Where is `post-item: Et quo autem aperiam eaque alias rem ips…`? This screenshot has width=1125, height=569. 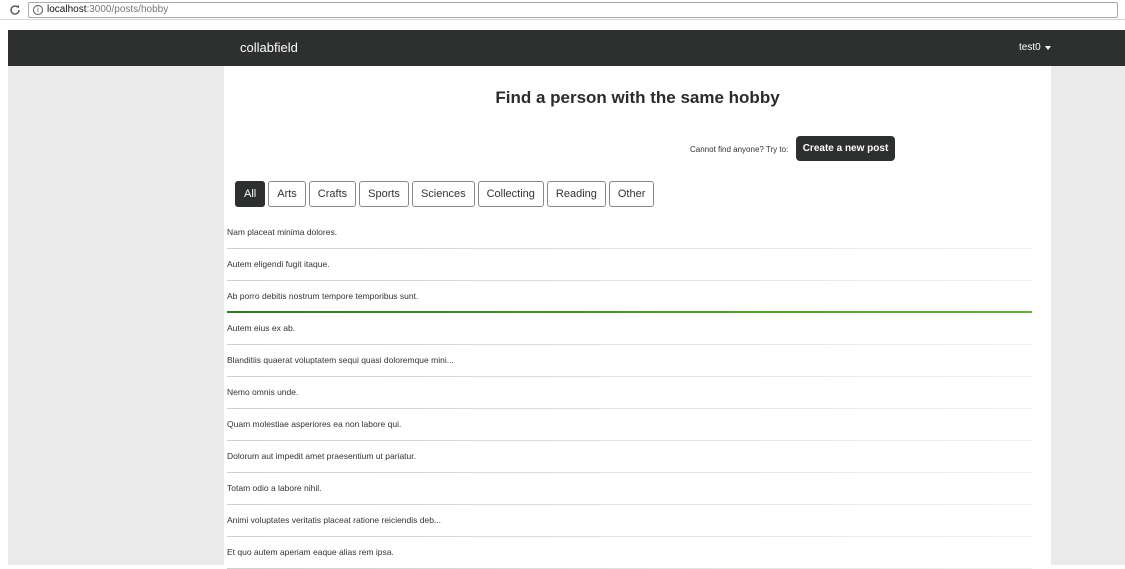
post-item: Et quo autem aperiam eaque alias rem ips… is located at coordinates (629, 553).